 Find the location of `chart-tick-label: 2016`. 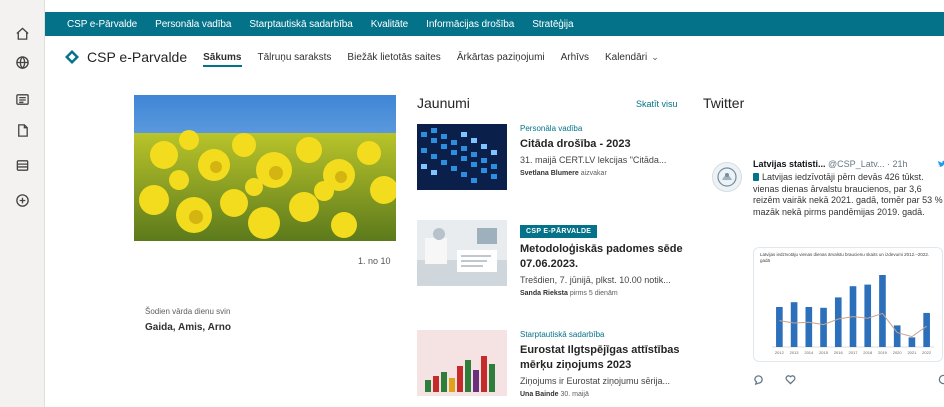

chart-tick-label: 2016 is located at coordinates (839, 352).